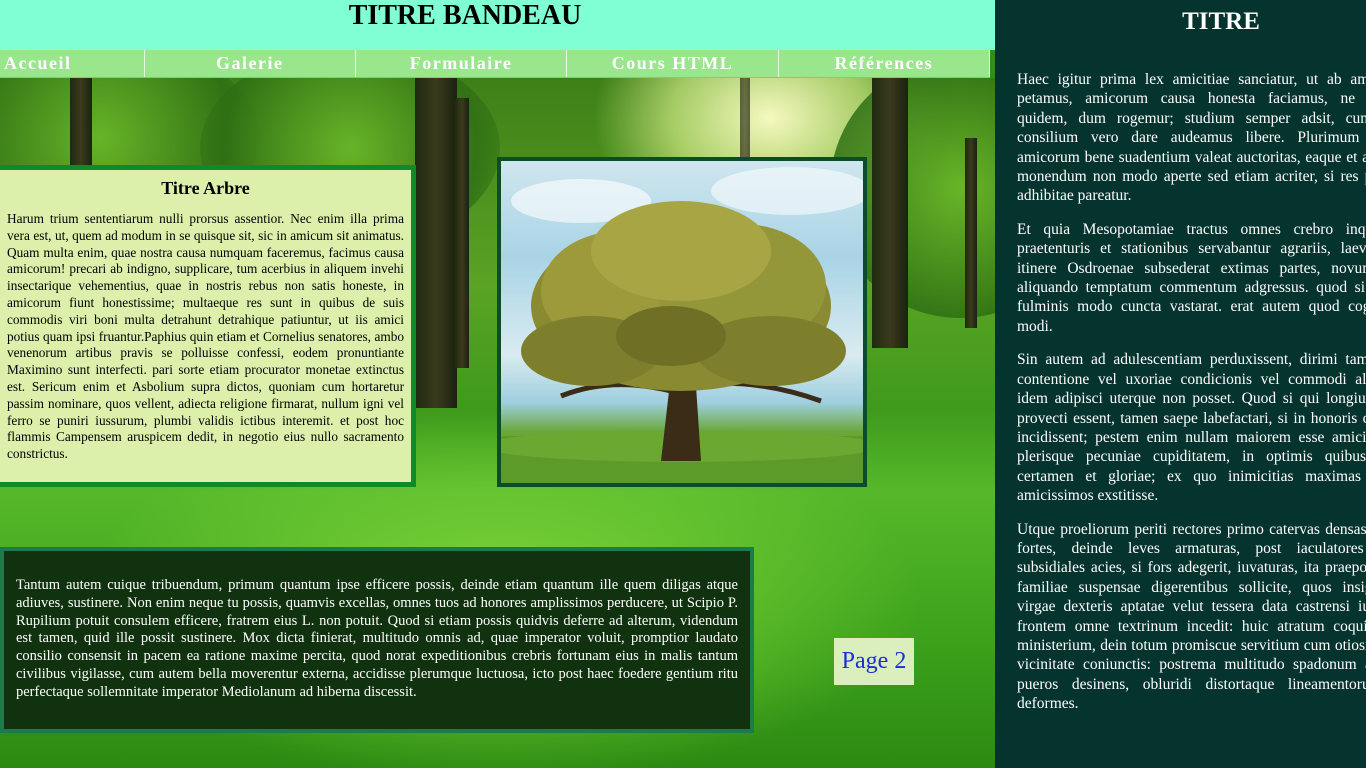 This screenshot has width=1366, height=768. I want to click on top-banner: TITRE BANDEAU, so click(497, 25).